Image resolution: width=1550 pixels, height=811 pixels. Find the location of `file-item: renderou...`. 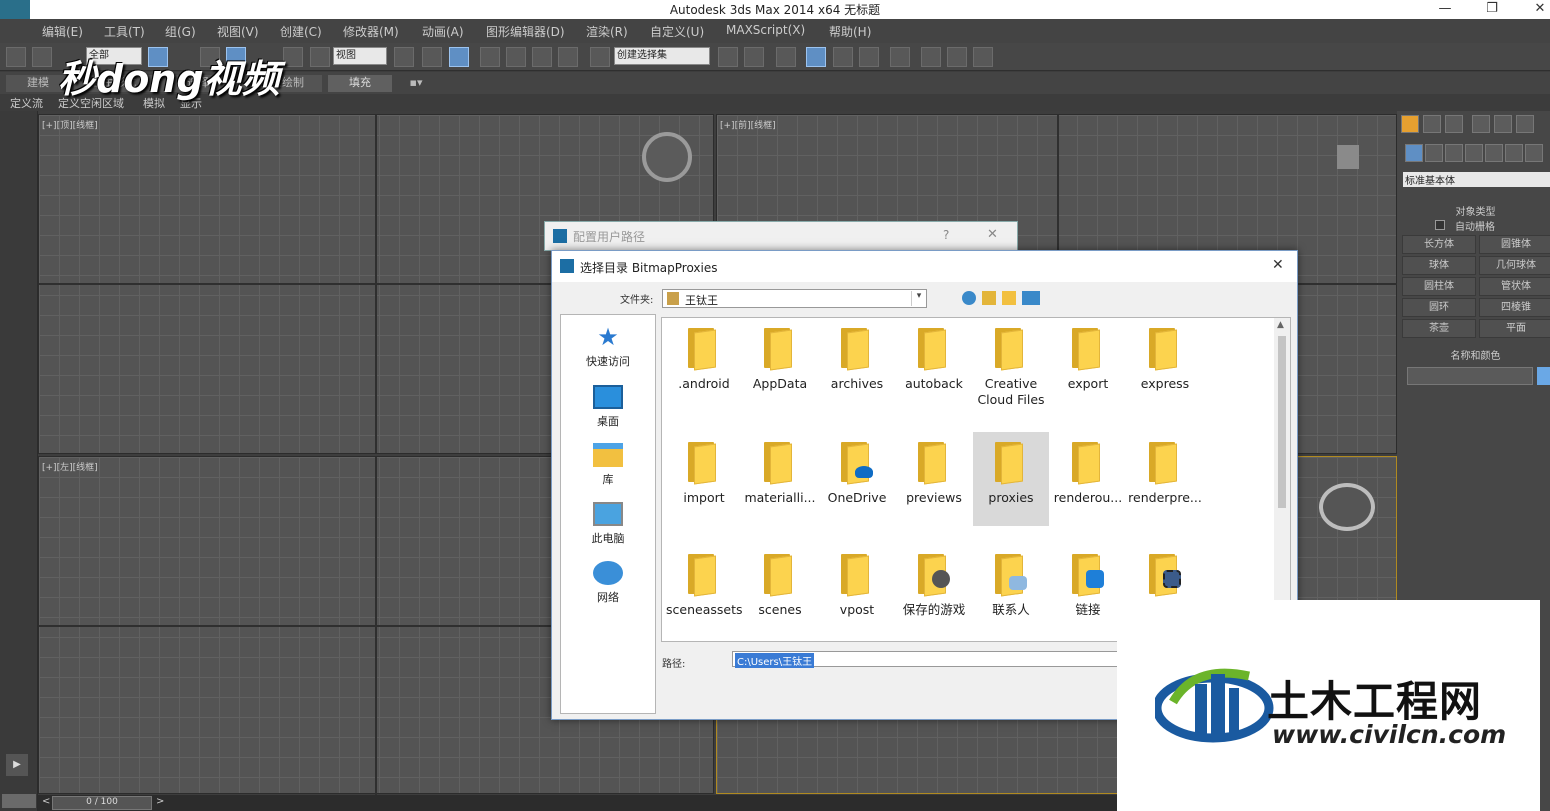

file-item: renderou... is located at coordinates (1088, 479).